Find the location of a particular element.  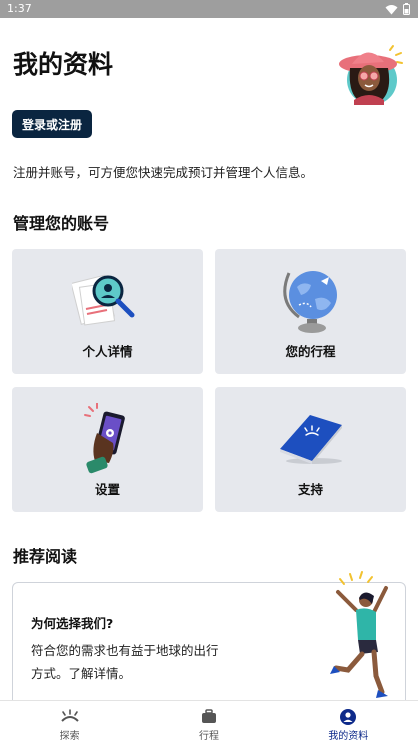

article-title: 为何选择我们? is located at coordinates (72, 623).